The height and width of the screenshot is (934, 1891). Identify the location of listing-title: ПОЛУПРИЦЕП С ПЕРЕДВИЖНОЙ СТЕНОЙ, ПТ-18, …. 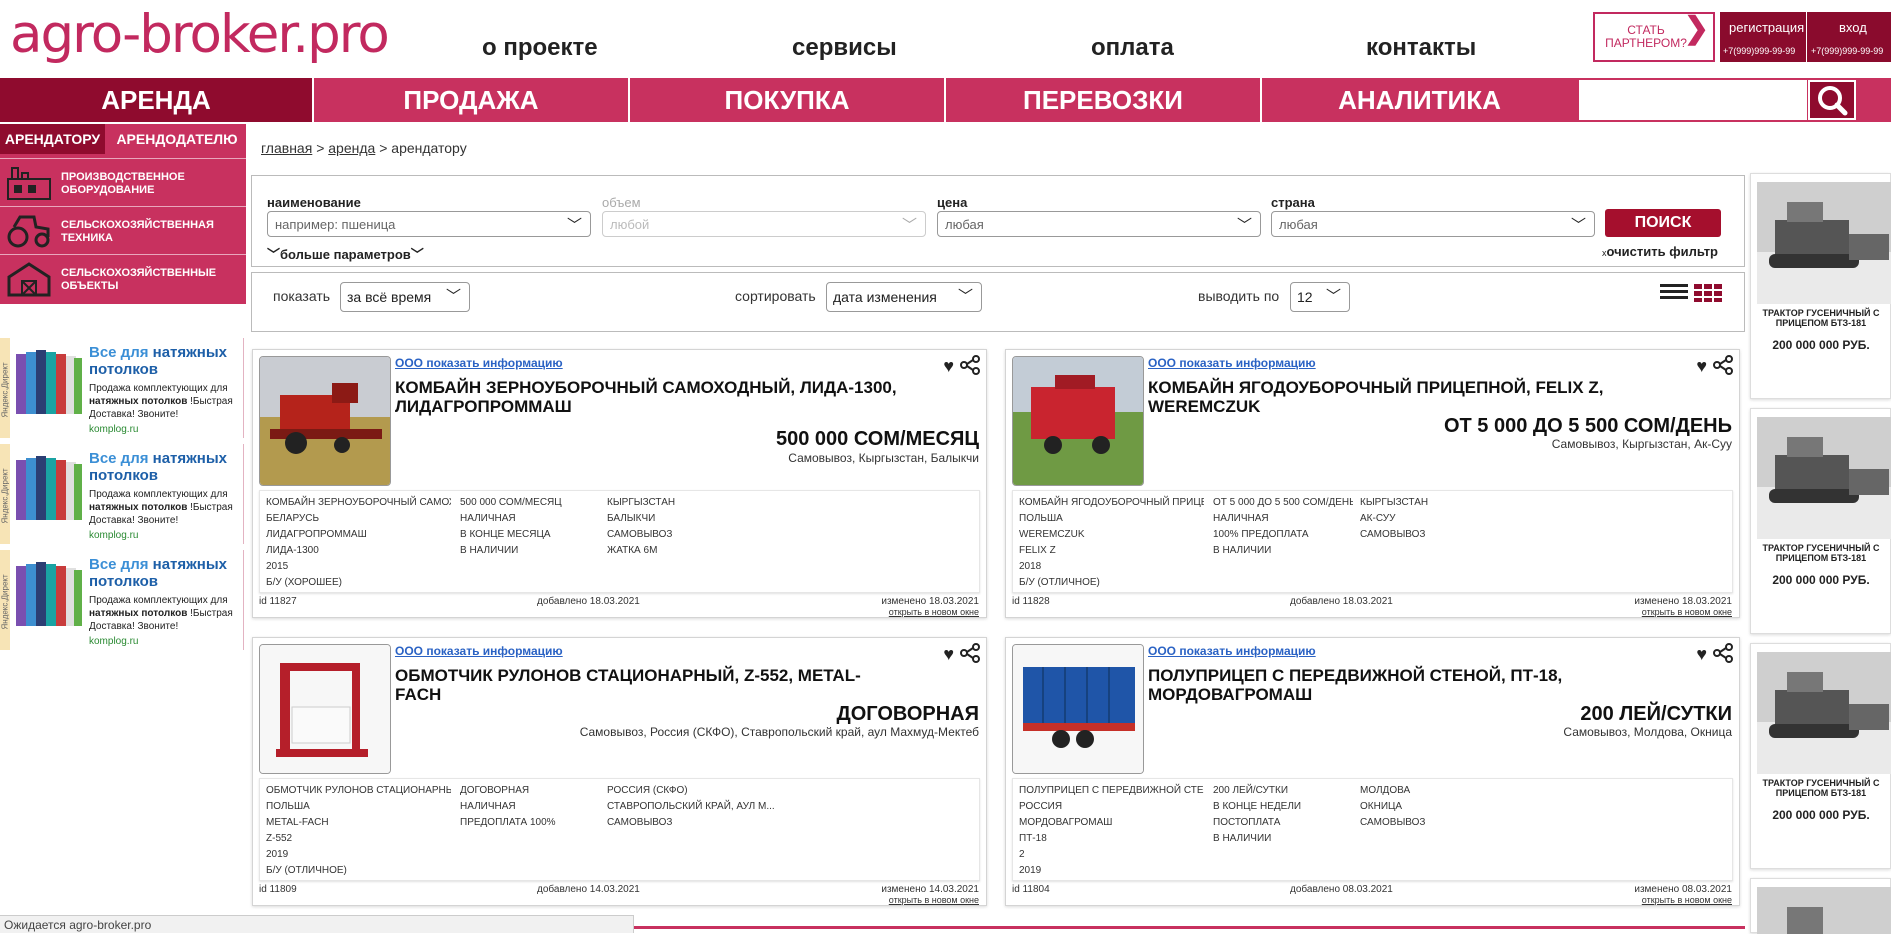
(1403, 685).